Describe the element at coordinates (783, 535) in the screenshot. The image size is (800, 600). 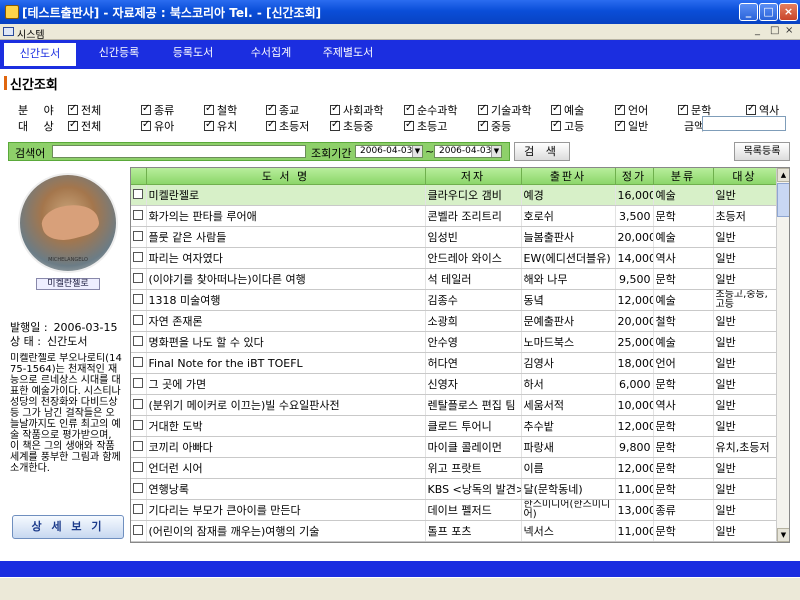
I see `scroll-down-icon: ▼` at that location.